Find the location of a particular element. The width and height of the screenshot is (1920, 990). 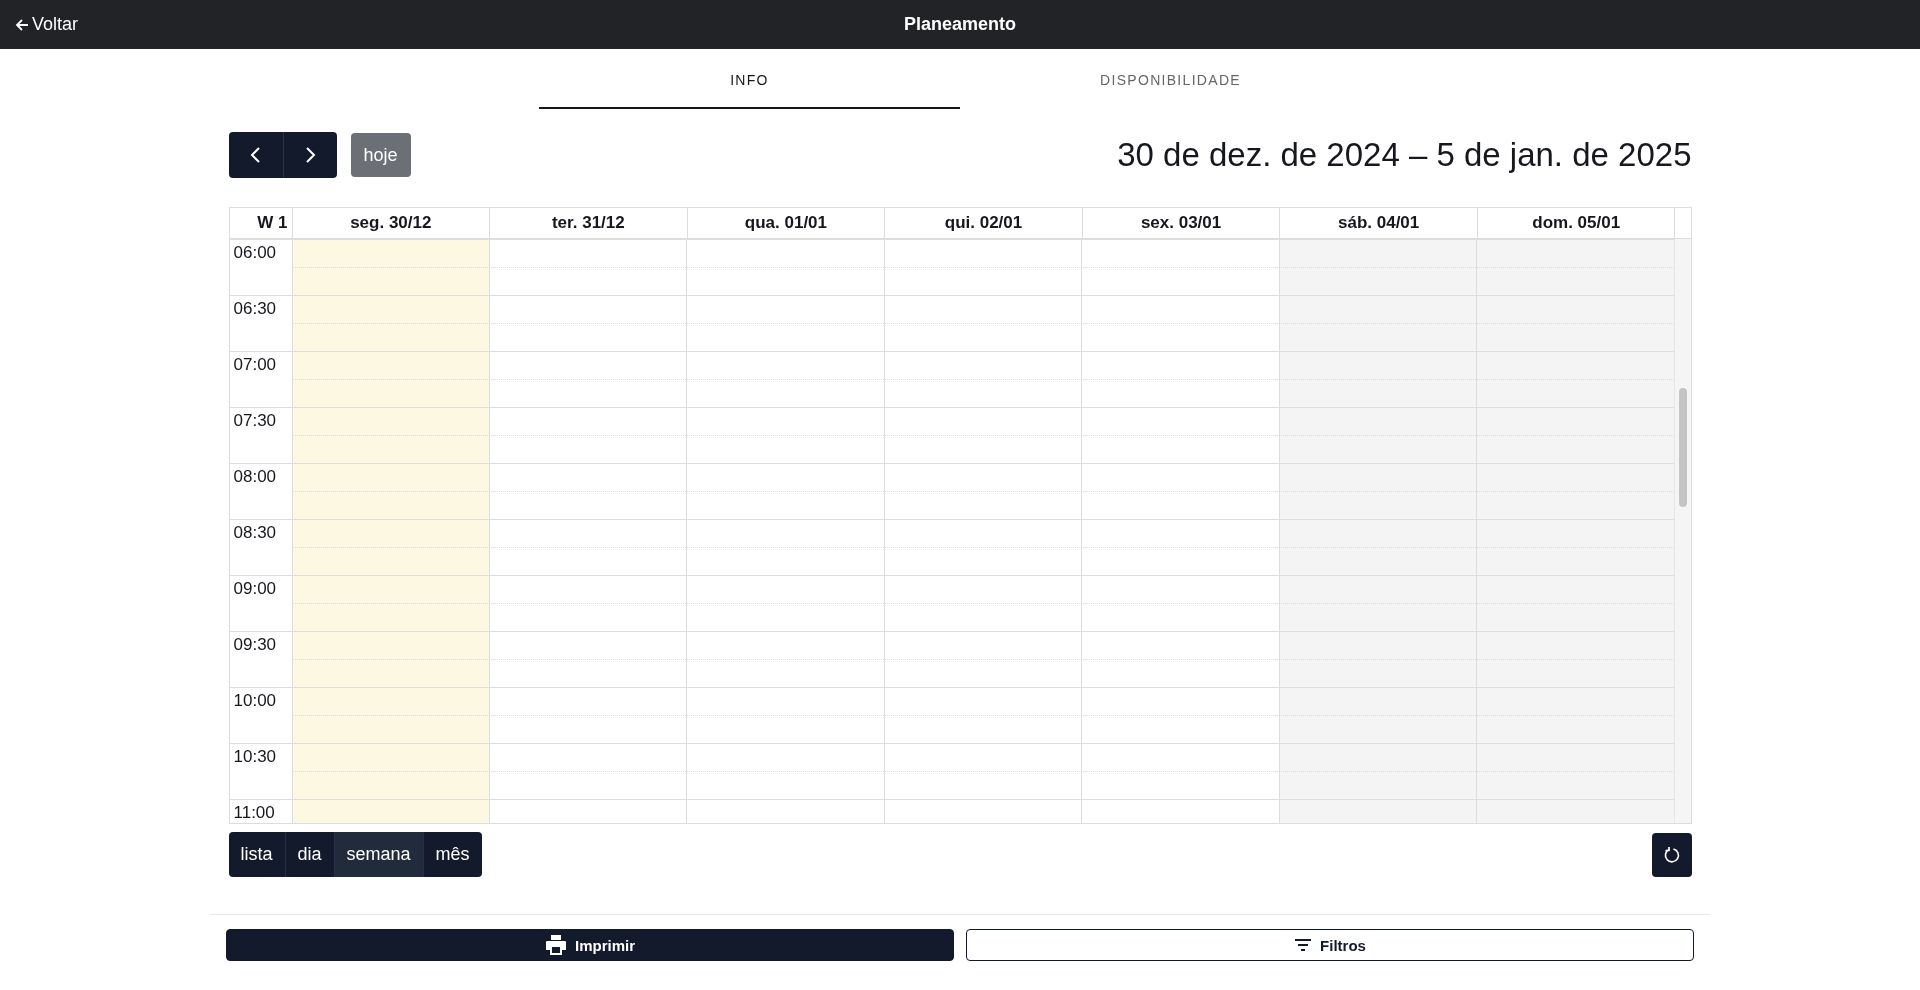

scrollbar-thumb is located at coordinates (1682, 447).